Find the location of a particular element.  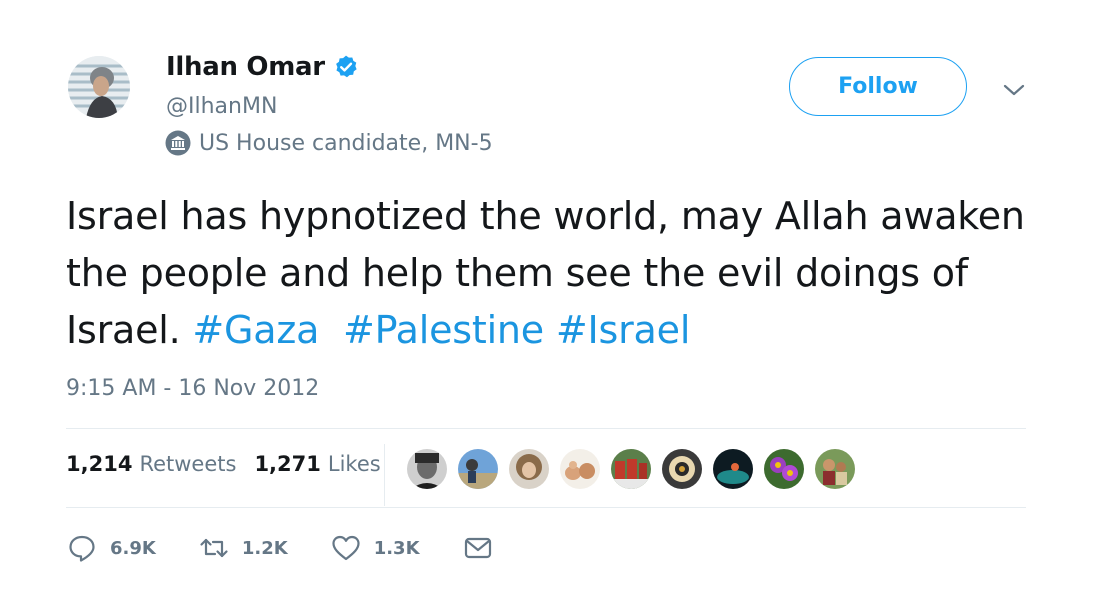

direct-message-action is located at coordinates (484, 548).